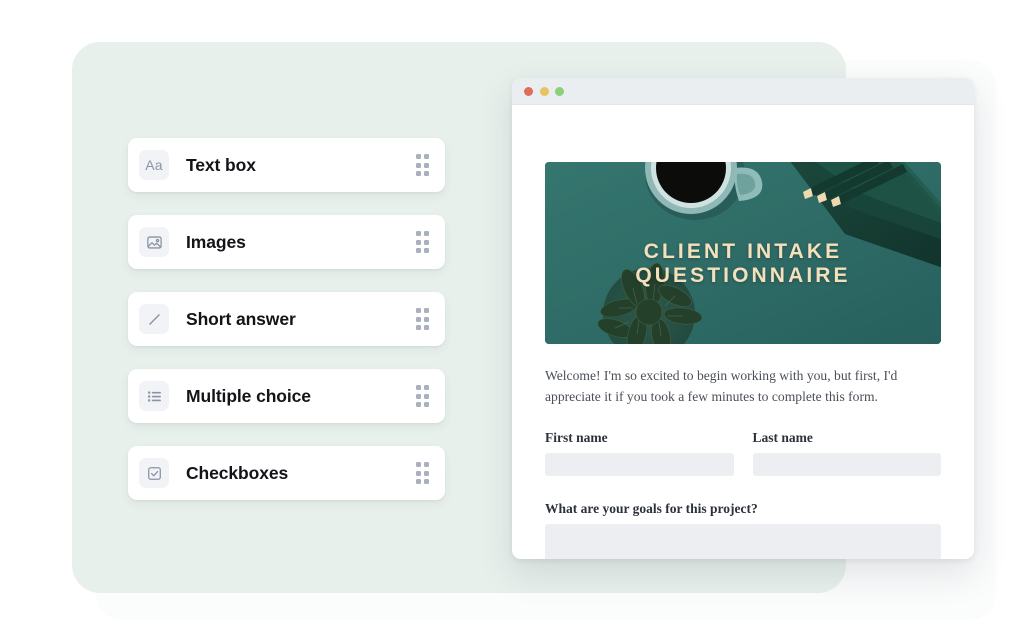 This screenshot has height=639, width=1024. I want to click on block-card-label: Text box, so click(221, 164).